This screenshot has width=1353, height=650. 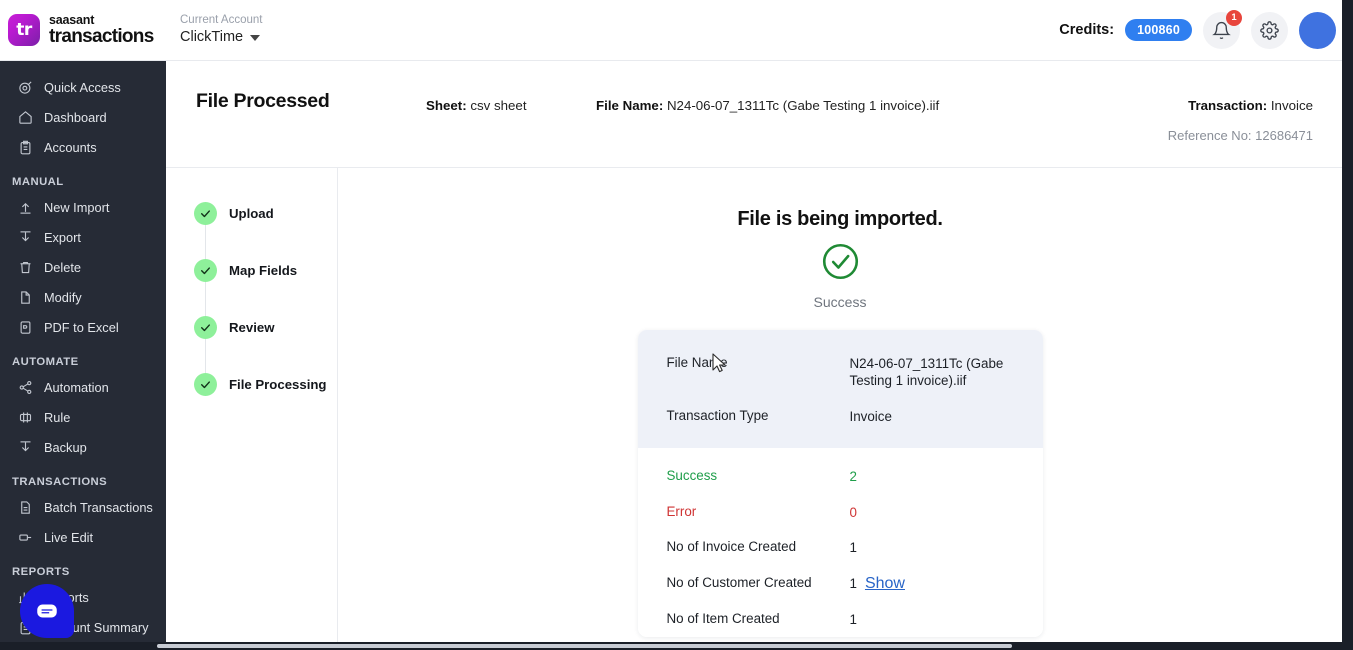 What do you see at coordinates (446, 105) in the screenshot?
I see `sheet-label: Sheet:` at bounding box center [446, 105].